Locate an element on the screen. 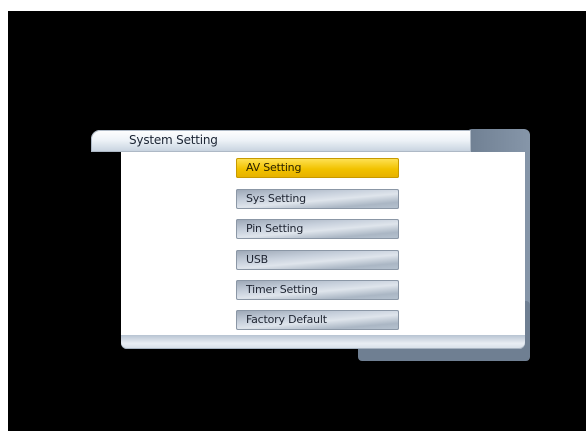 The height and width of the screenshot is (443, 586). menu-item-label: USB is located at coordinates (257, 259).